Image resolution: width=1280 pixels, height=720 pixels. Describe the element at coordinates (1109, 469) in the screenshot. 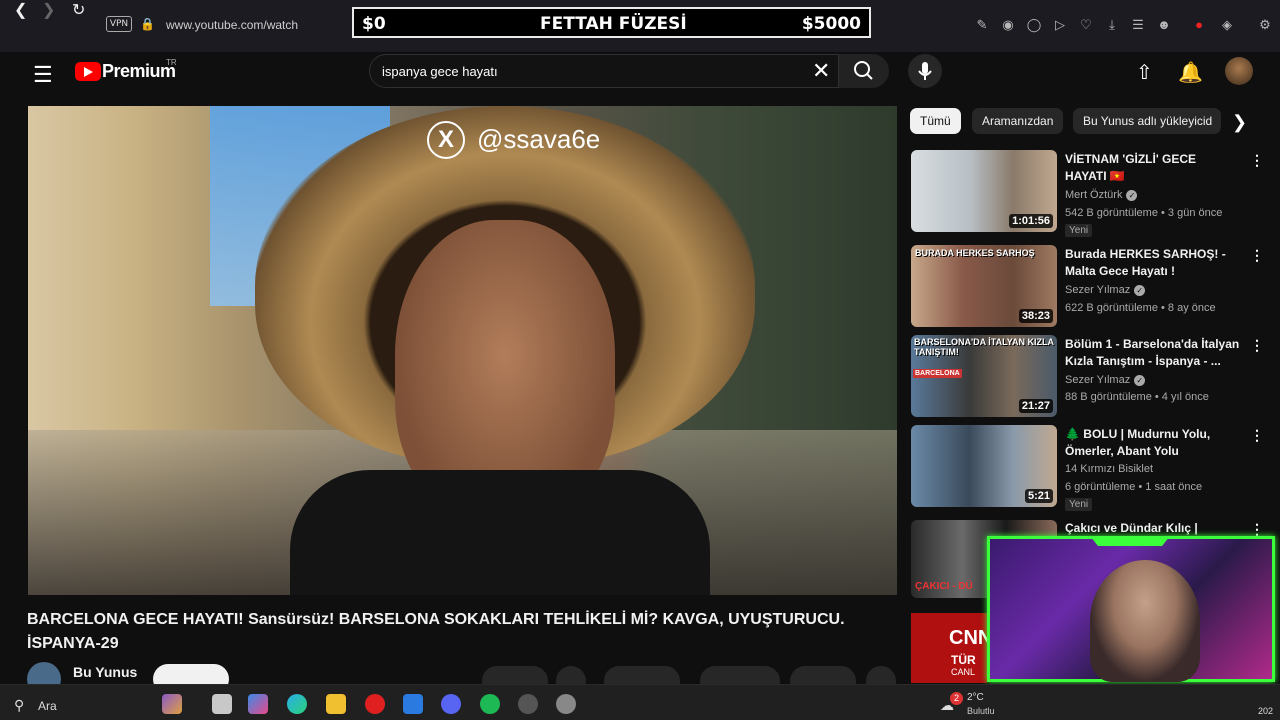

I see `recommendation-channel: 14 Kırmızı Bisiklet` at that location.